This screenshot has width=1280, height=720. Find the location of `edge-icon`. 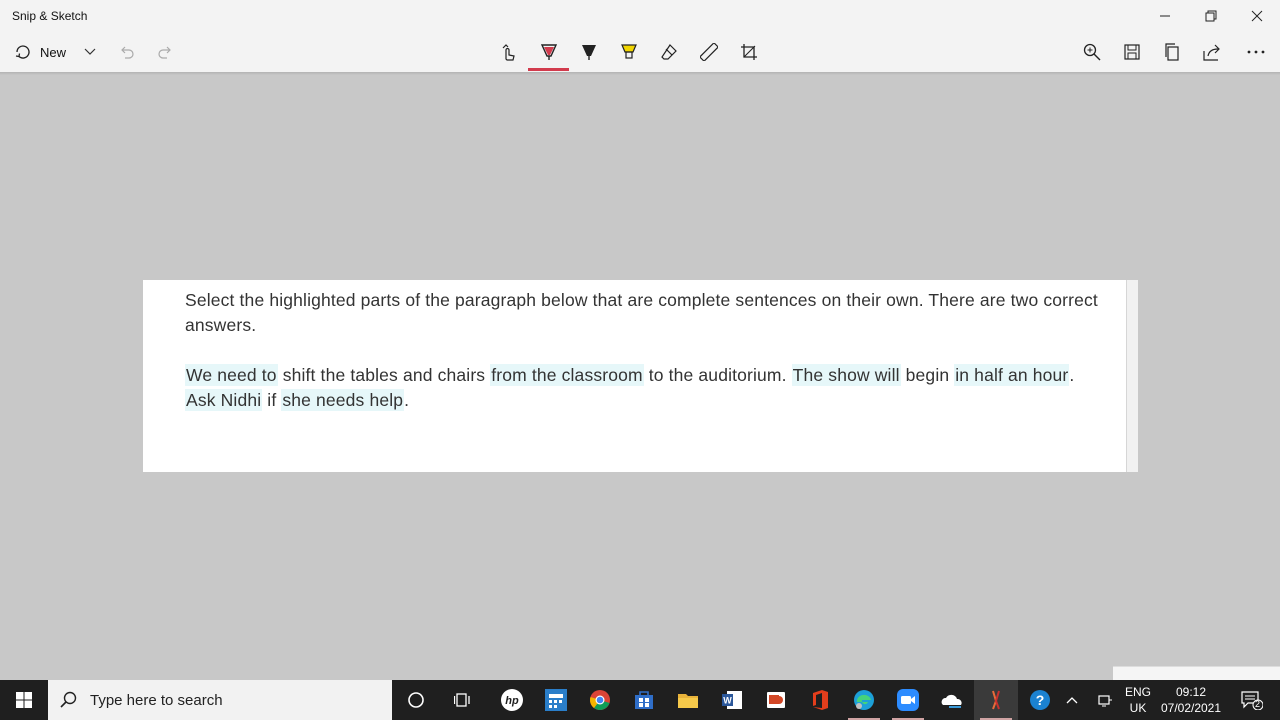

edge-icon is located at coordinates (864, 700).